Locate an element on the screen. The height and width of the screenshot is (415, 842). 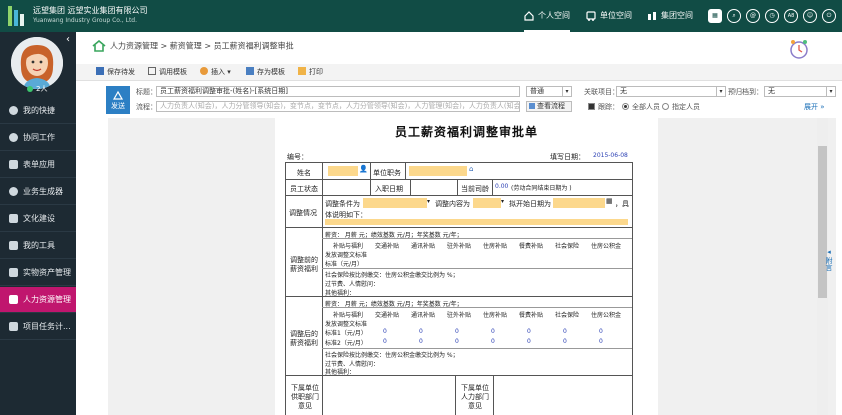
unit-job-input is located at coordinates (438, 171).